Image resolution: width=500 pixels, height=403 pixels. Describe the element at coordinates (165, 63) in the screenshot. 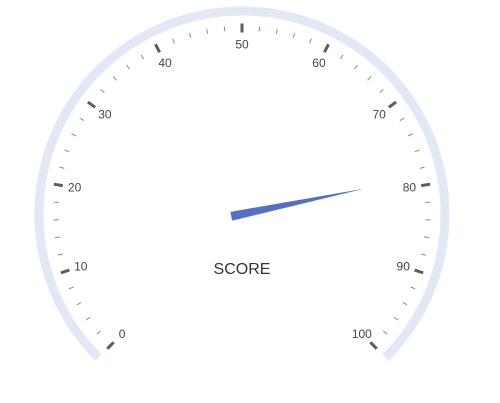

I see `tick-label: 40` at that location.